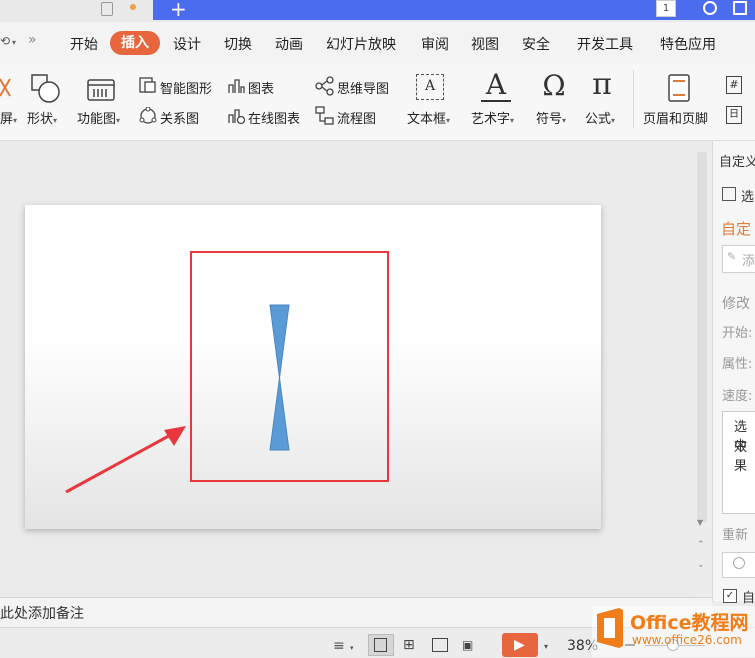 Image resolution: width=755 pixels, height=658 pixels. What do you see at coordinates (324, 115) in the screenshot?
I see `flowchart-icon` at bounding box center [324, 115].